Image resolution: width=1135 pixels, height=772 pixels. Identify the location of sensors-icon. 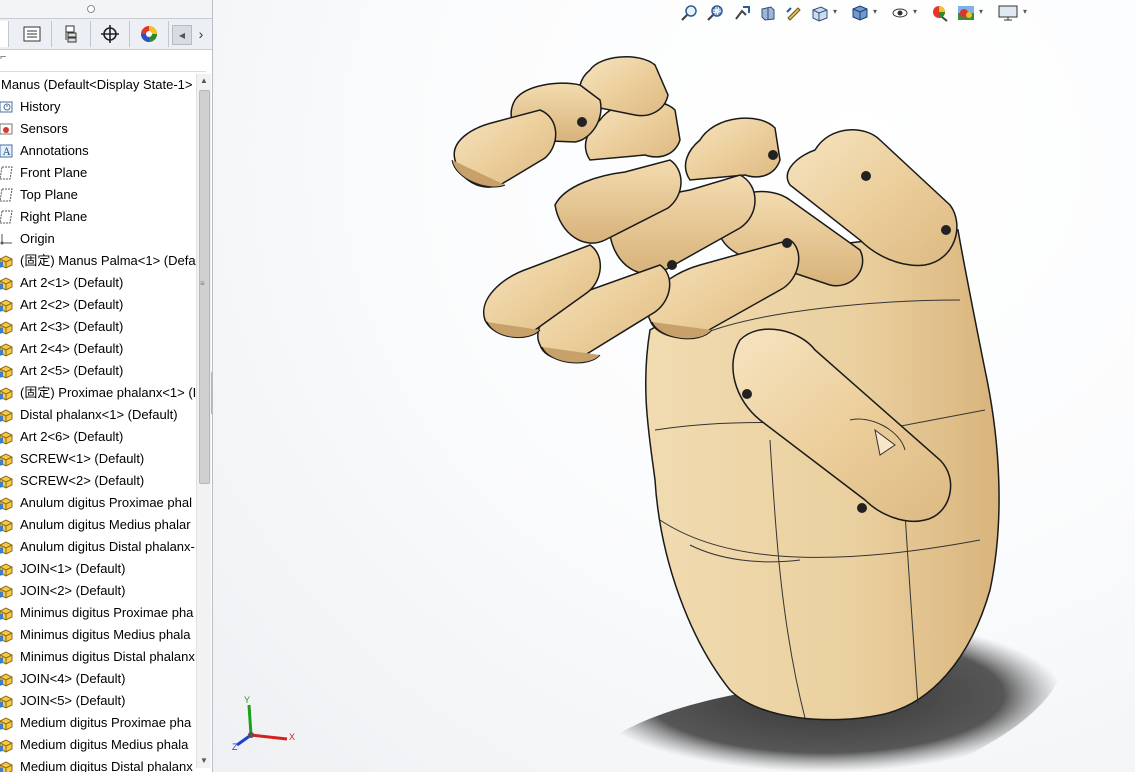
(7, 129).